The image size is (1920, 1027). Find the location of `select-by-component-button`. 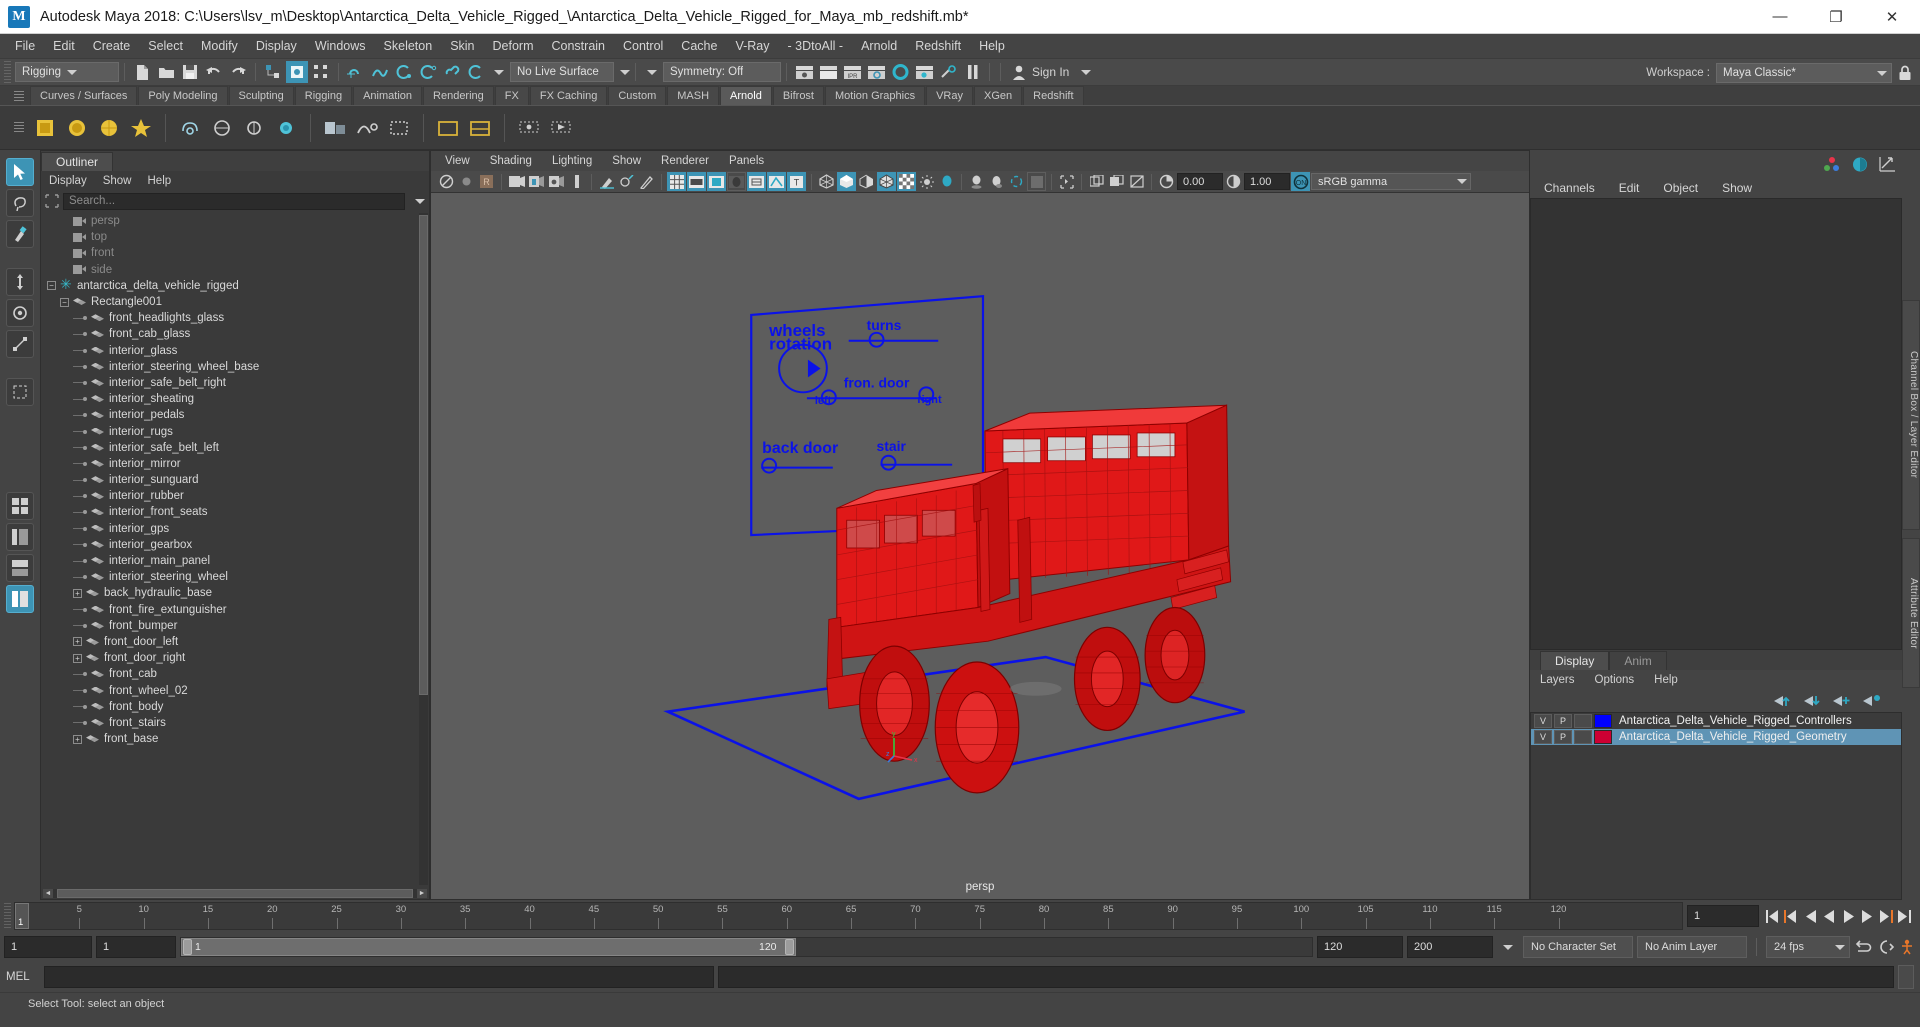

select-by-component-button is located at coordinates (321, 72).